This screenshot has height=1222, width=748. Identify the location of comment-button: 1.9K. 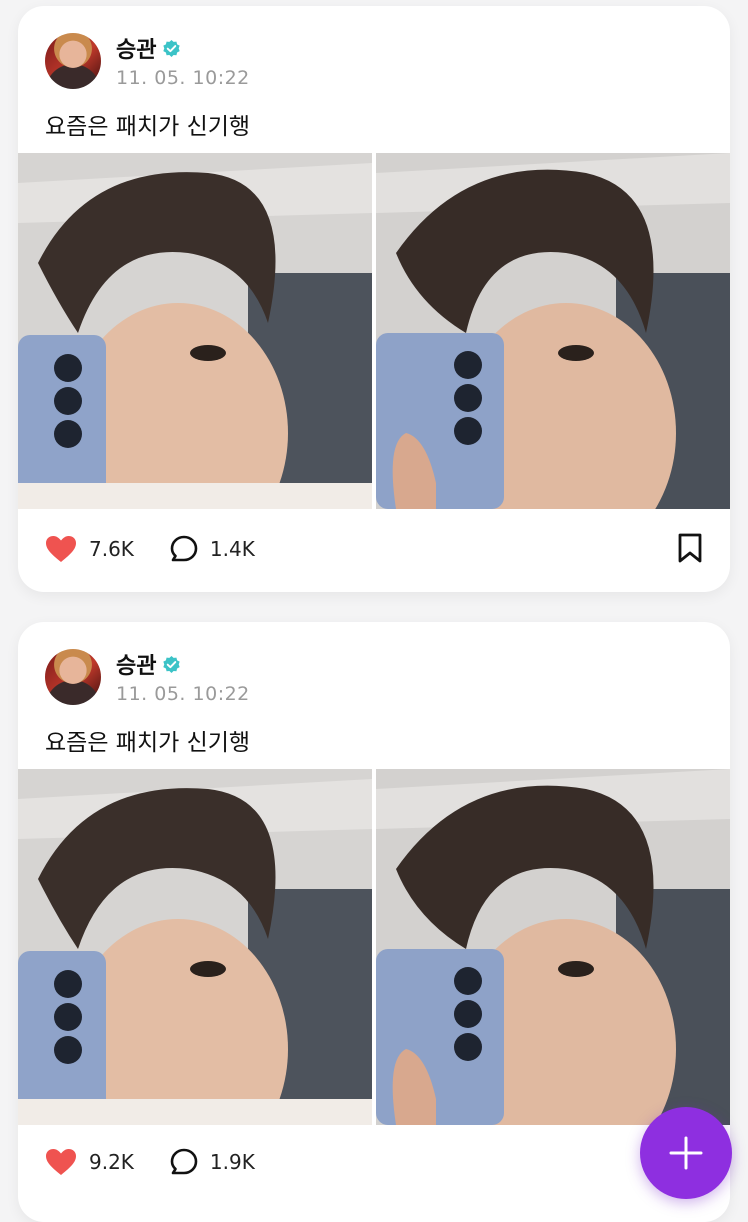
(212, 1162).